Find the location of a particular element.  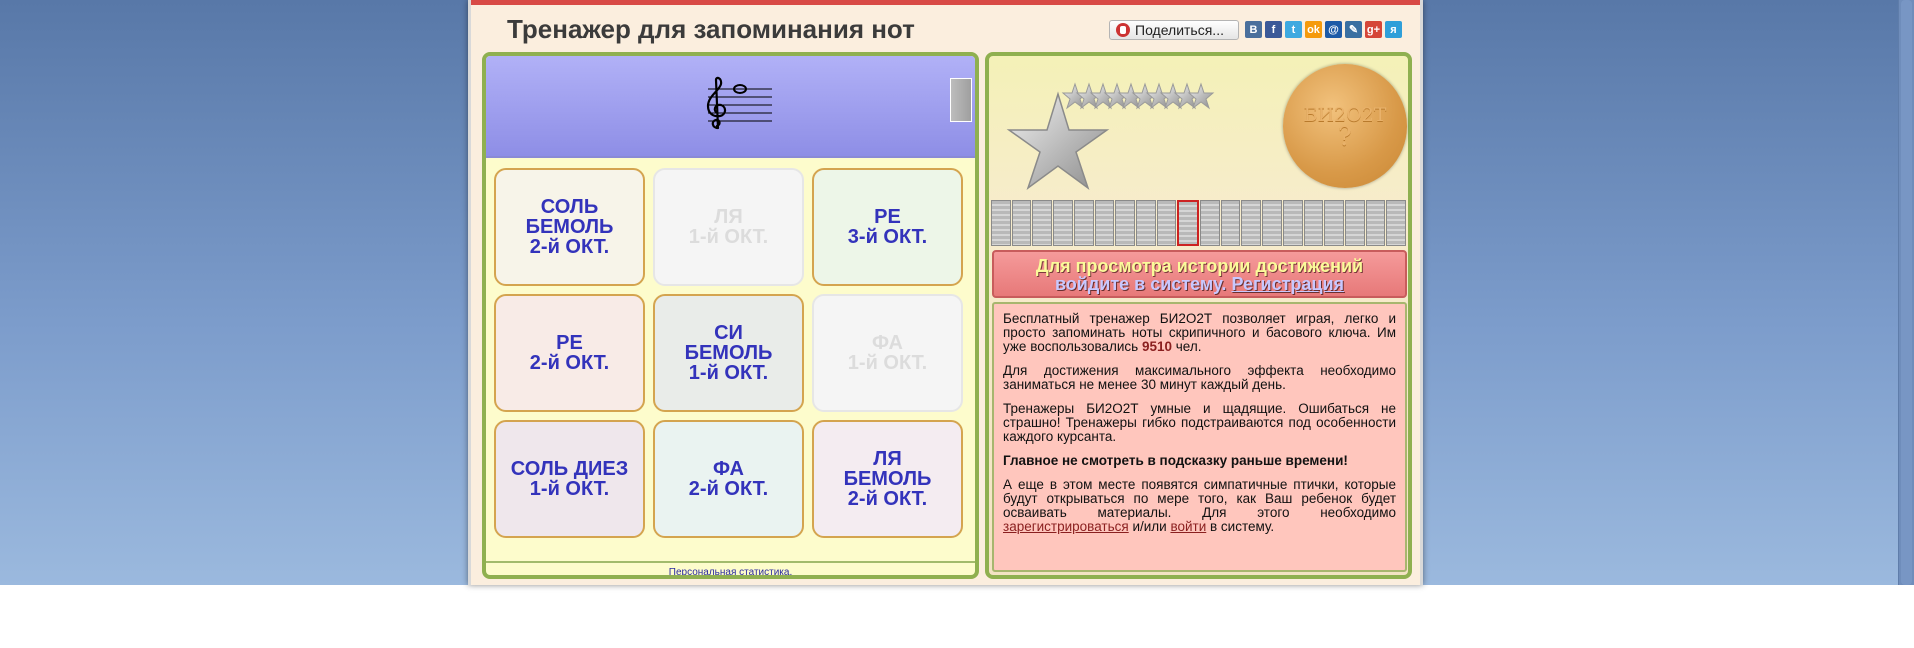

hint-toggle-button is located at coordinates (961, 100).